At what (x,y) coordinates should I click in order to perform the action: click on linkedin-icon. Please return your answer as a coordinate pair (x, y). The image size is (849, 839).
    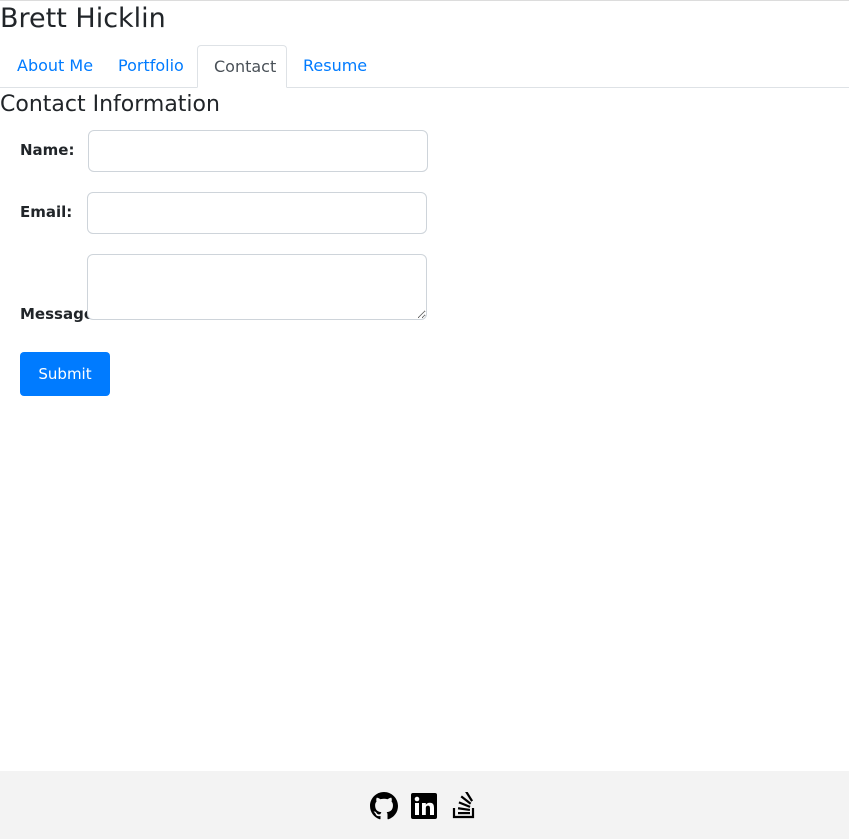
    Looking at the image, I should click on (424, 806).